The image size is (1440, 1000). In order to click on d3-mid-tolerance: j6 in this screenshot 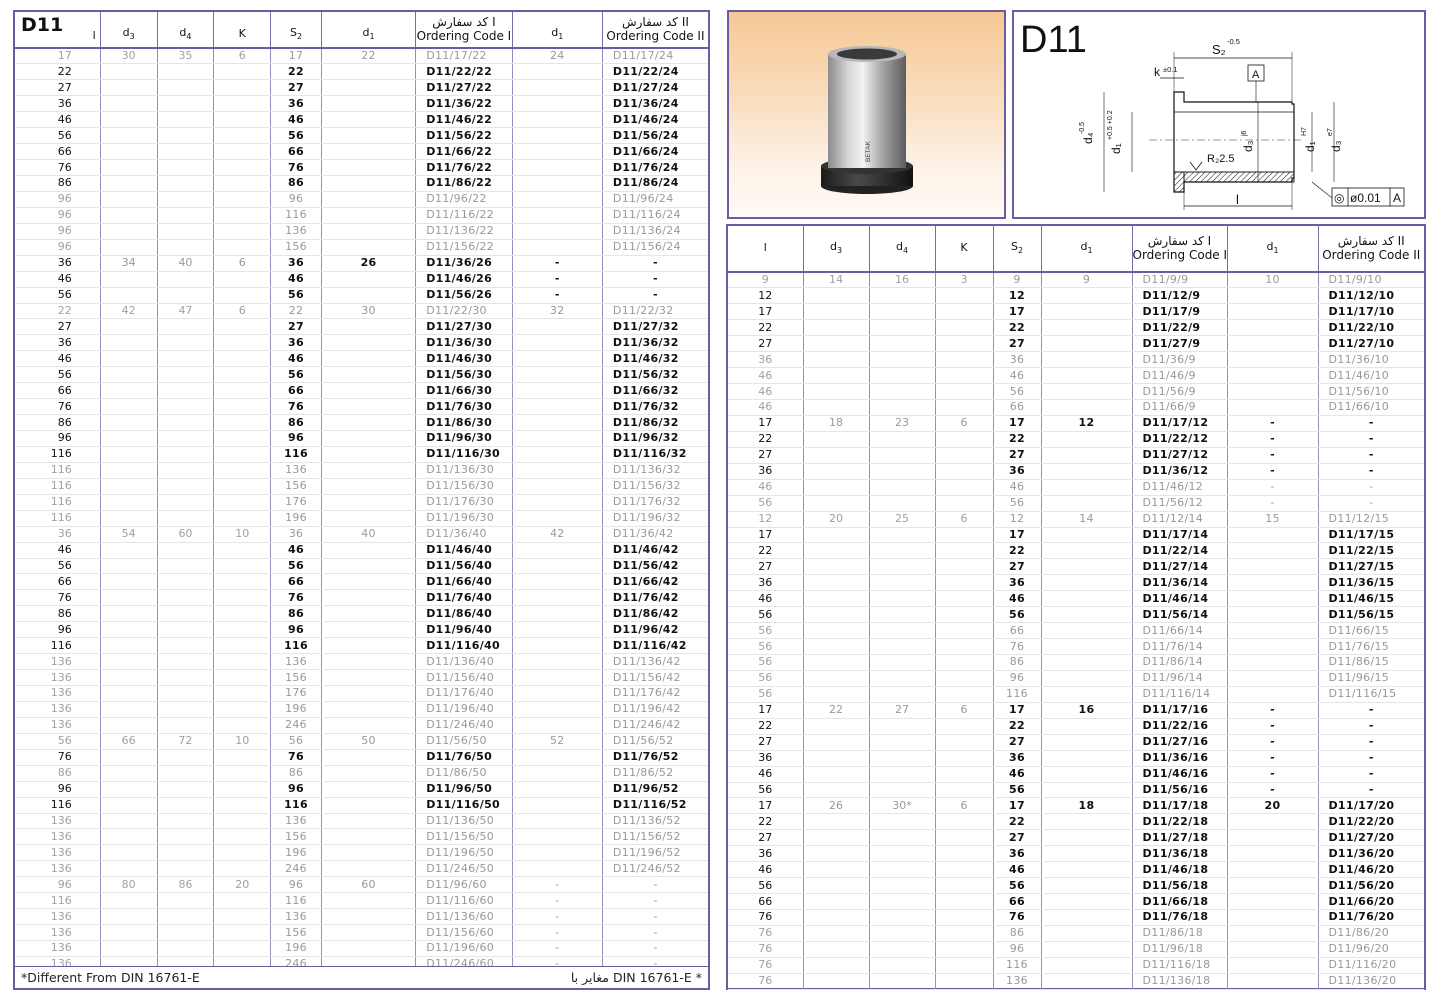, I will do `click(1244, 133)`.